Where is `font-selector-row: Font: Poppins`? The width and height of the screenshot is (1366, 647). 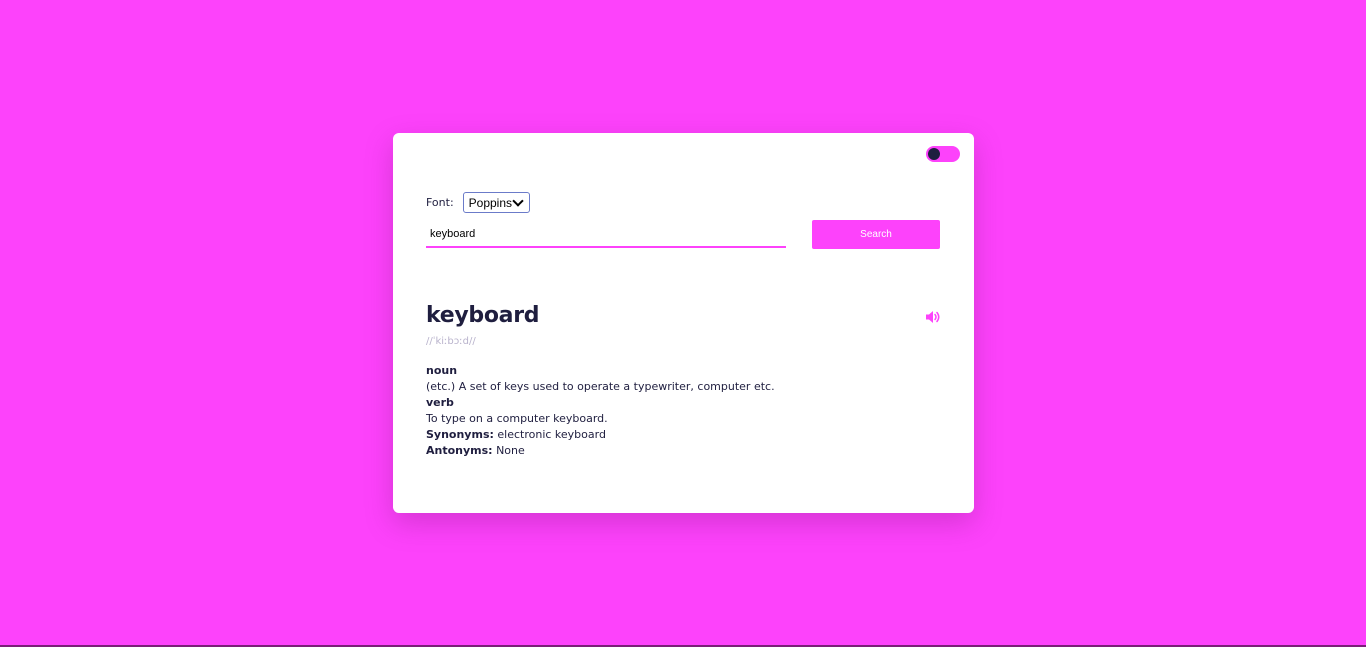 font-selector-row: Font: Poppins is located at coordinates (478, 202).